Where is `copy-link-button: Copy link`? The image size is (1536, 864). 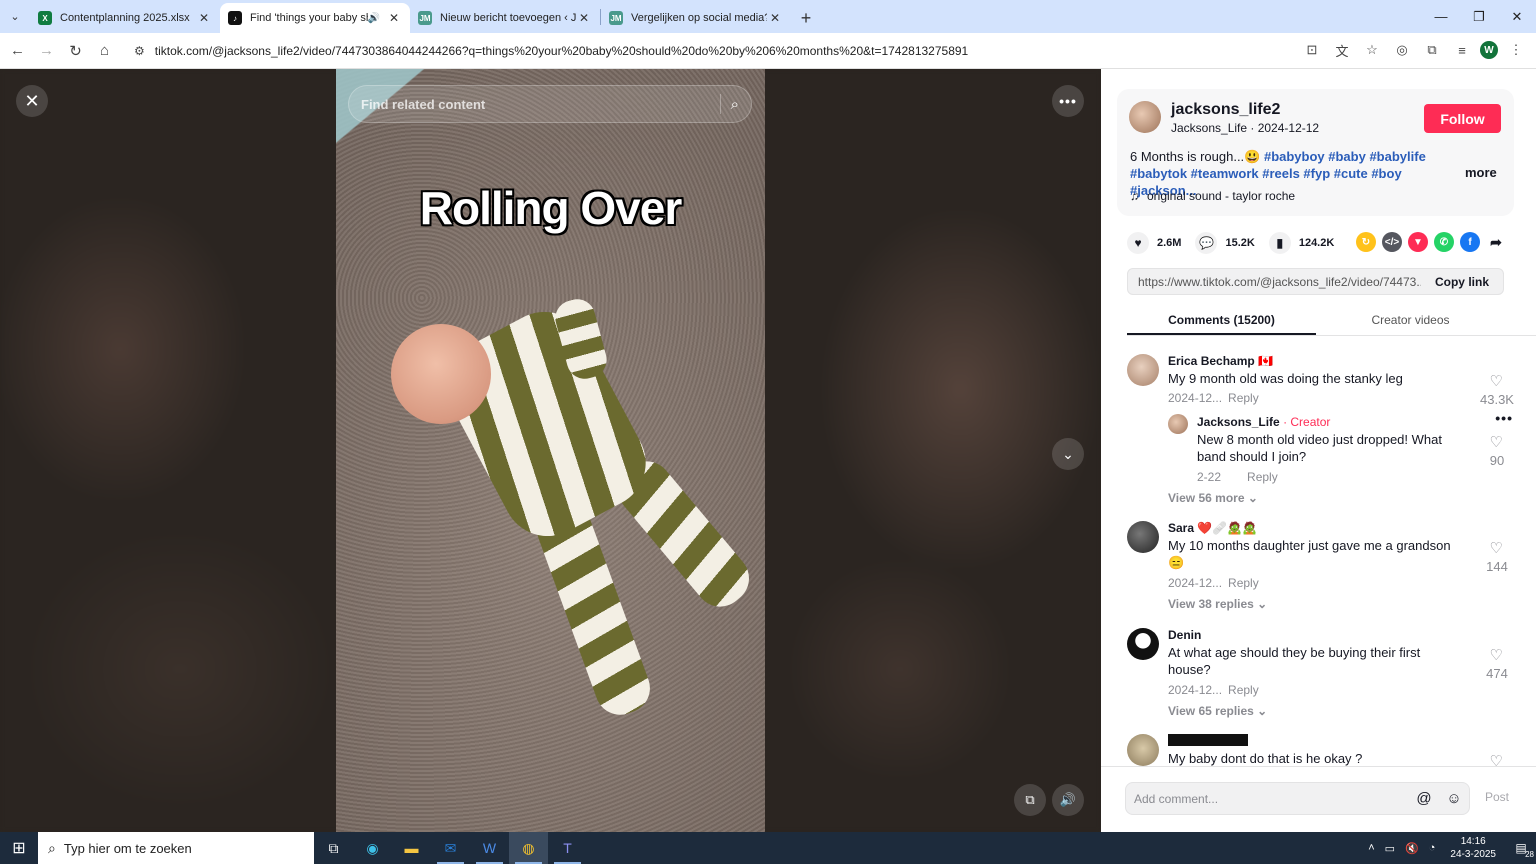 copy-link-button: Copy link is located at coordinates (1462, 282).